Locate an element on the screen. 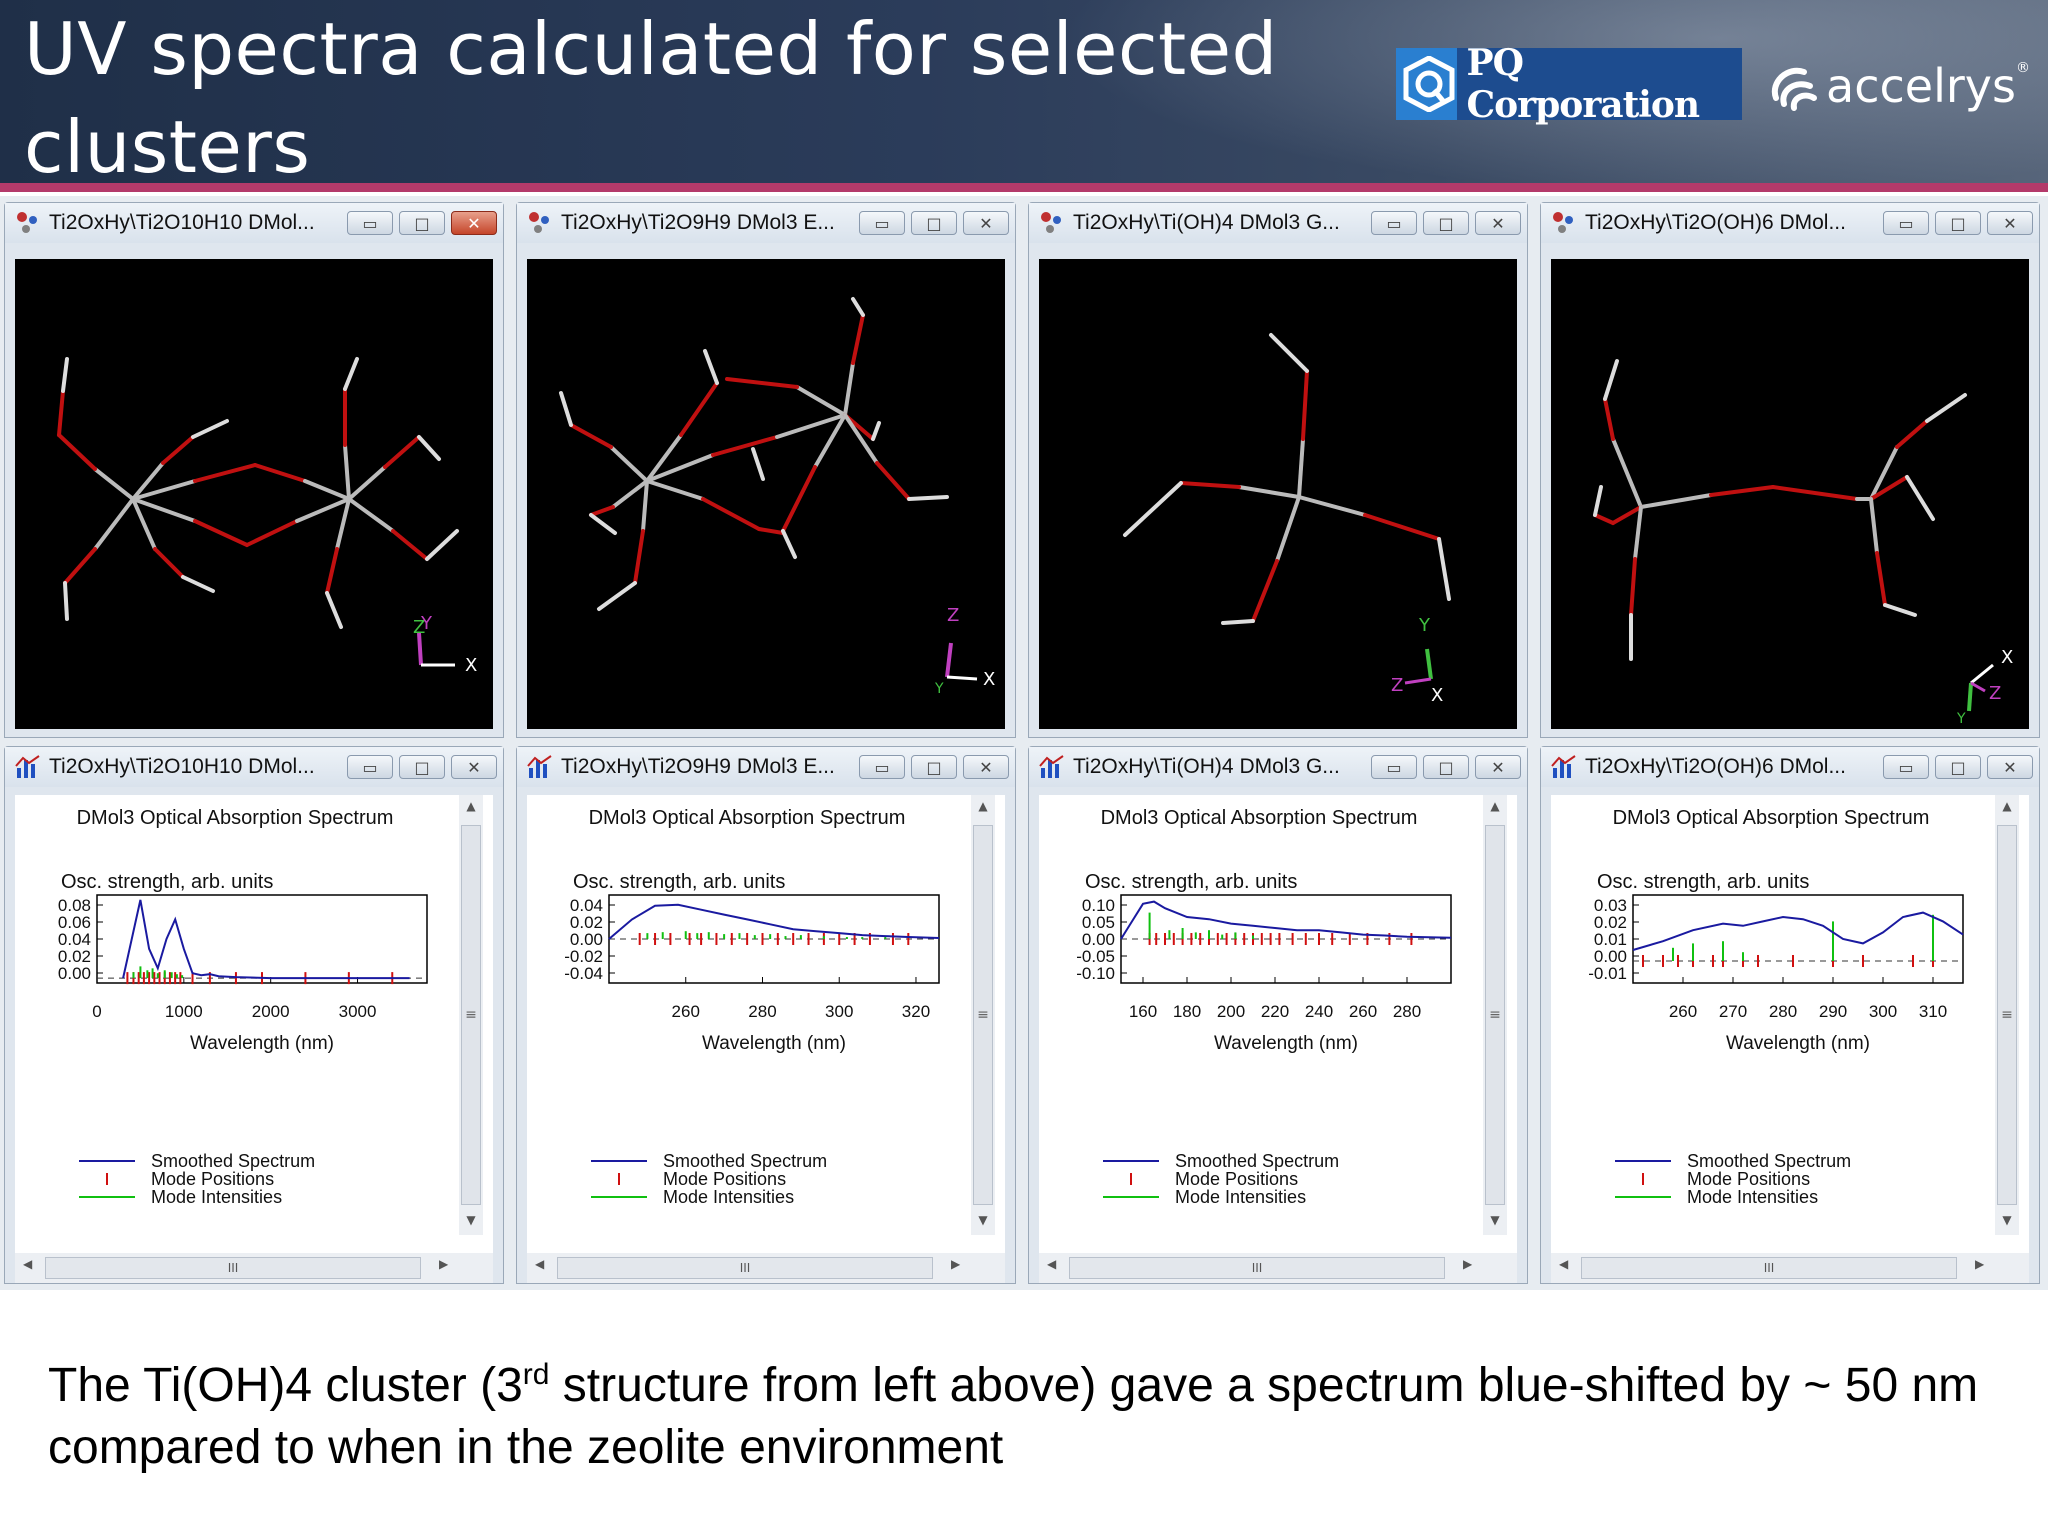  x-tick-label: 280 is located at coordinates (1783, 1011).